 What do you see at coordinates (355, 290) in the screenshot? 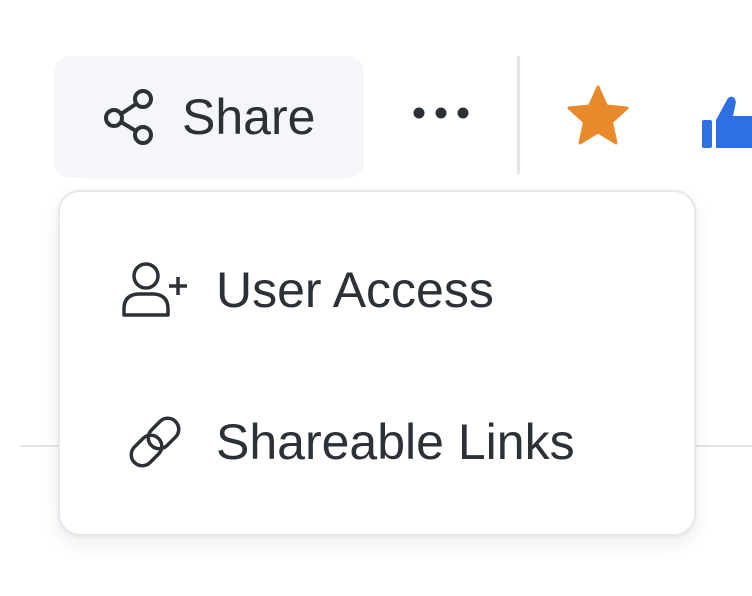
I see `menu-item-label: User Access` at bounding box center [355, 290].